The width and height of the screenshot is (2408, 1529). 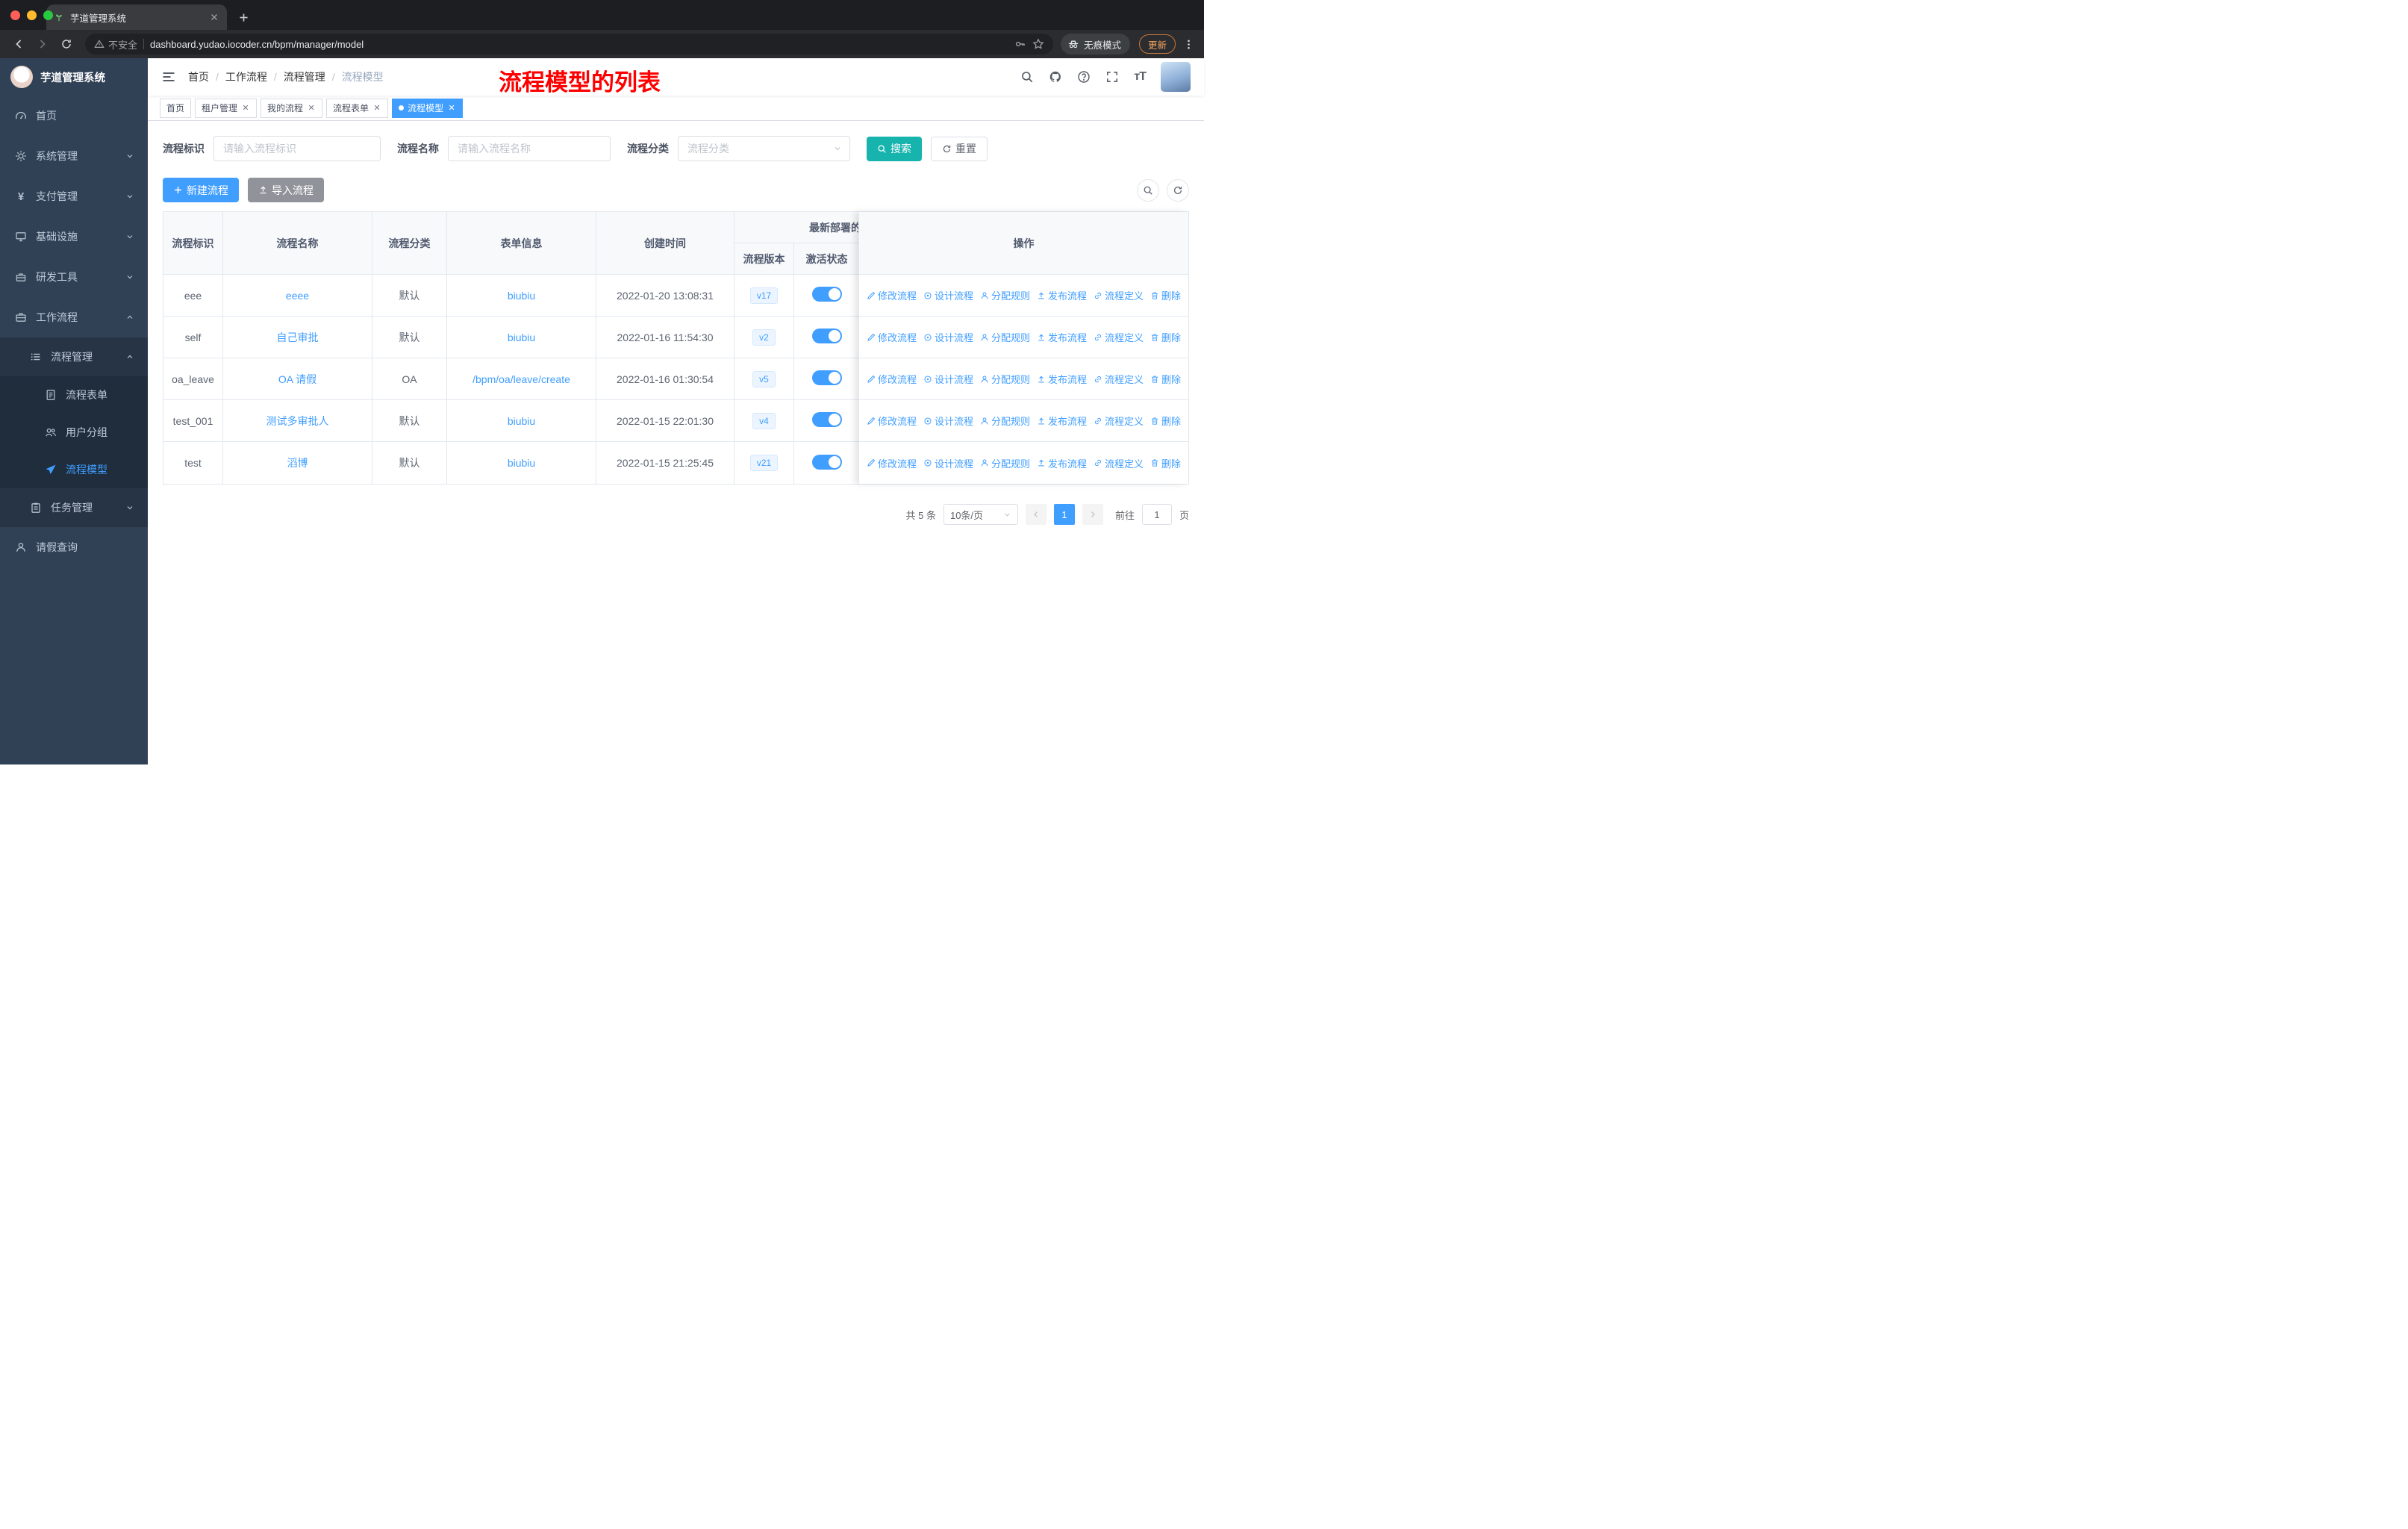 What do you see at coordinates (1140, 77) in the screenshot?
I see `font-size-icon: тT` at bounding box center [1140, 77].